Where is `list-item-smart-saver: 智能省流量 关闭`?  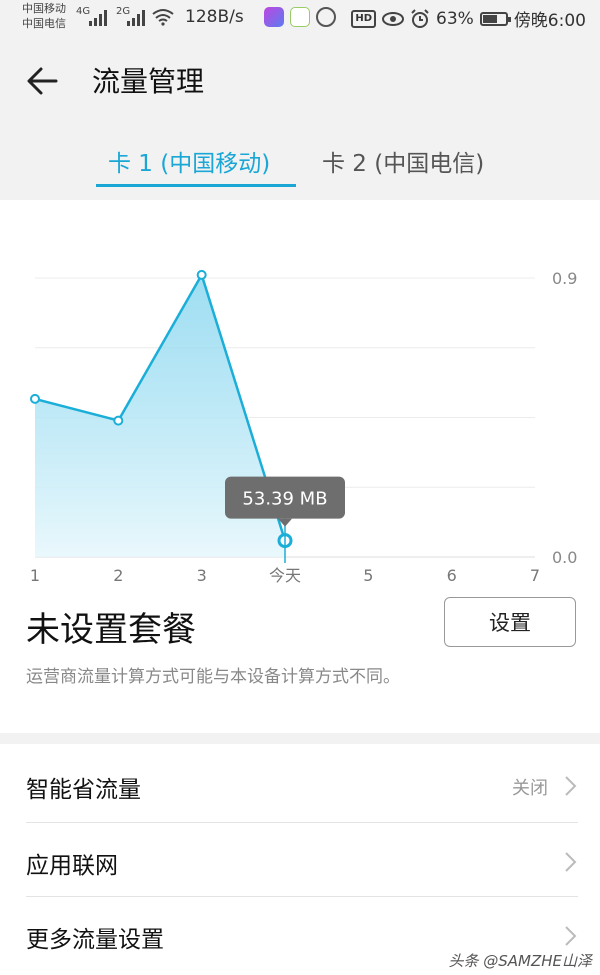
list-item-smart-saver: 智能省流量 关闭 is located at coordinates (300, 785).